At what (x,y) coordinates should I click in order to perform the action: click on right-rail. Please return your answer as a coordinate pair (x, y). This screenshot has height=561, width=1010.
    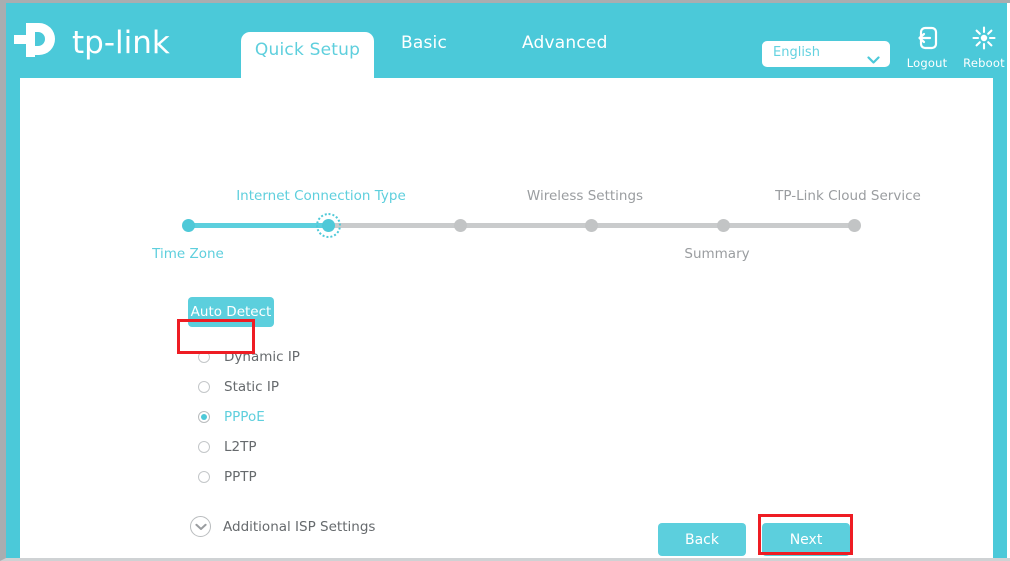
    Looking at the image, I should click on (1000, 318).